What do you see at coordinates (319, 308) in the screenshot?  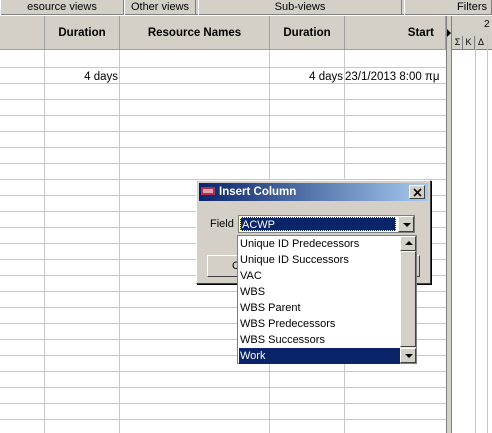 I see `list-item: WBS Parent` at bounding box center [319, 308].